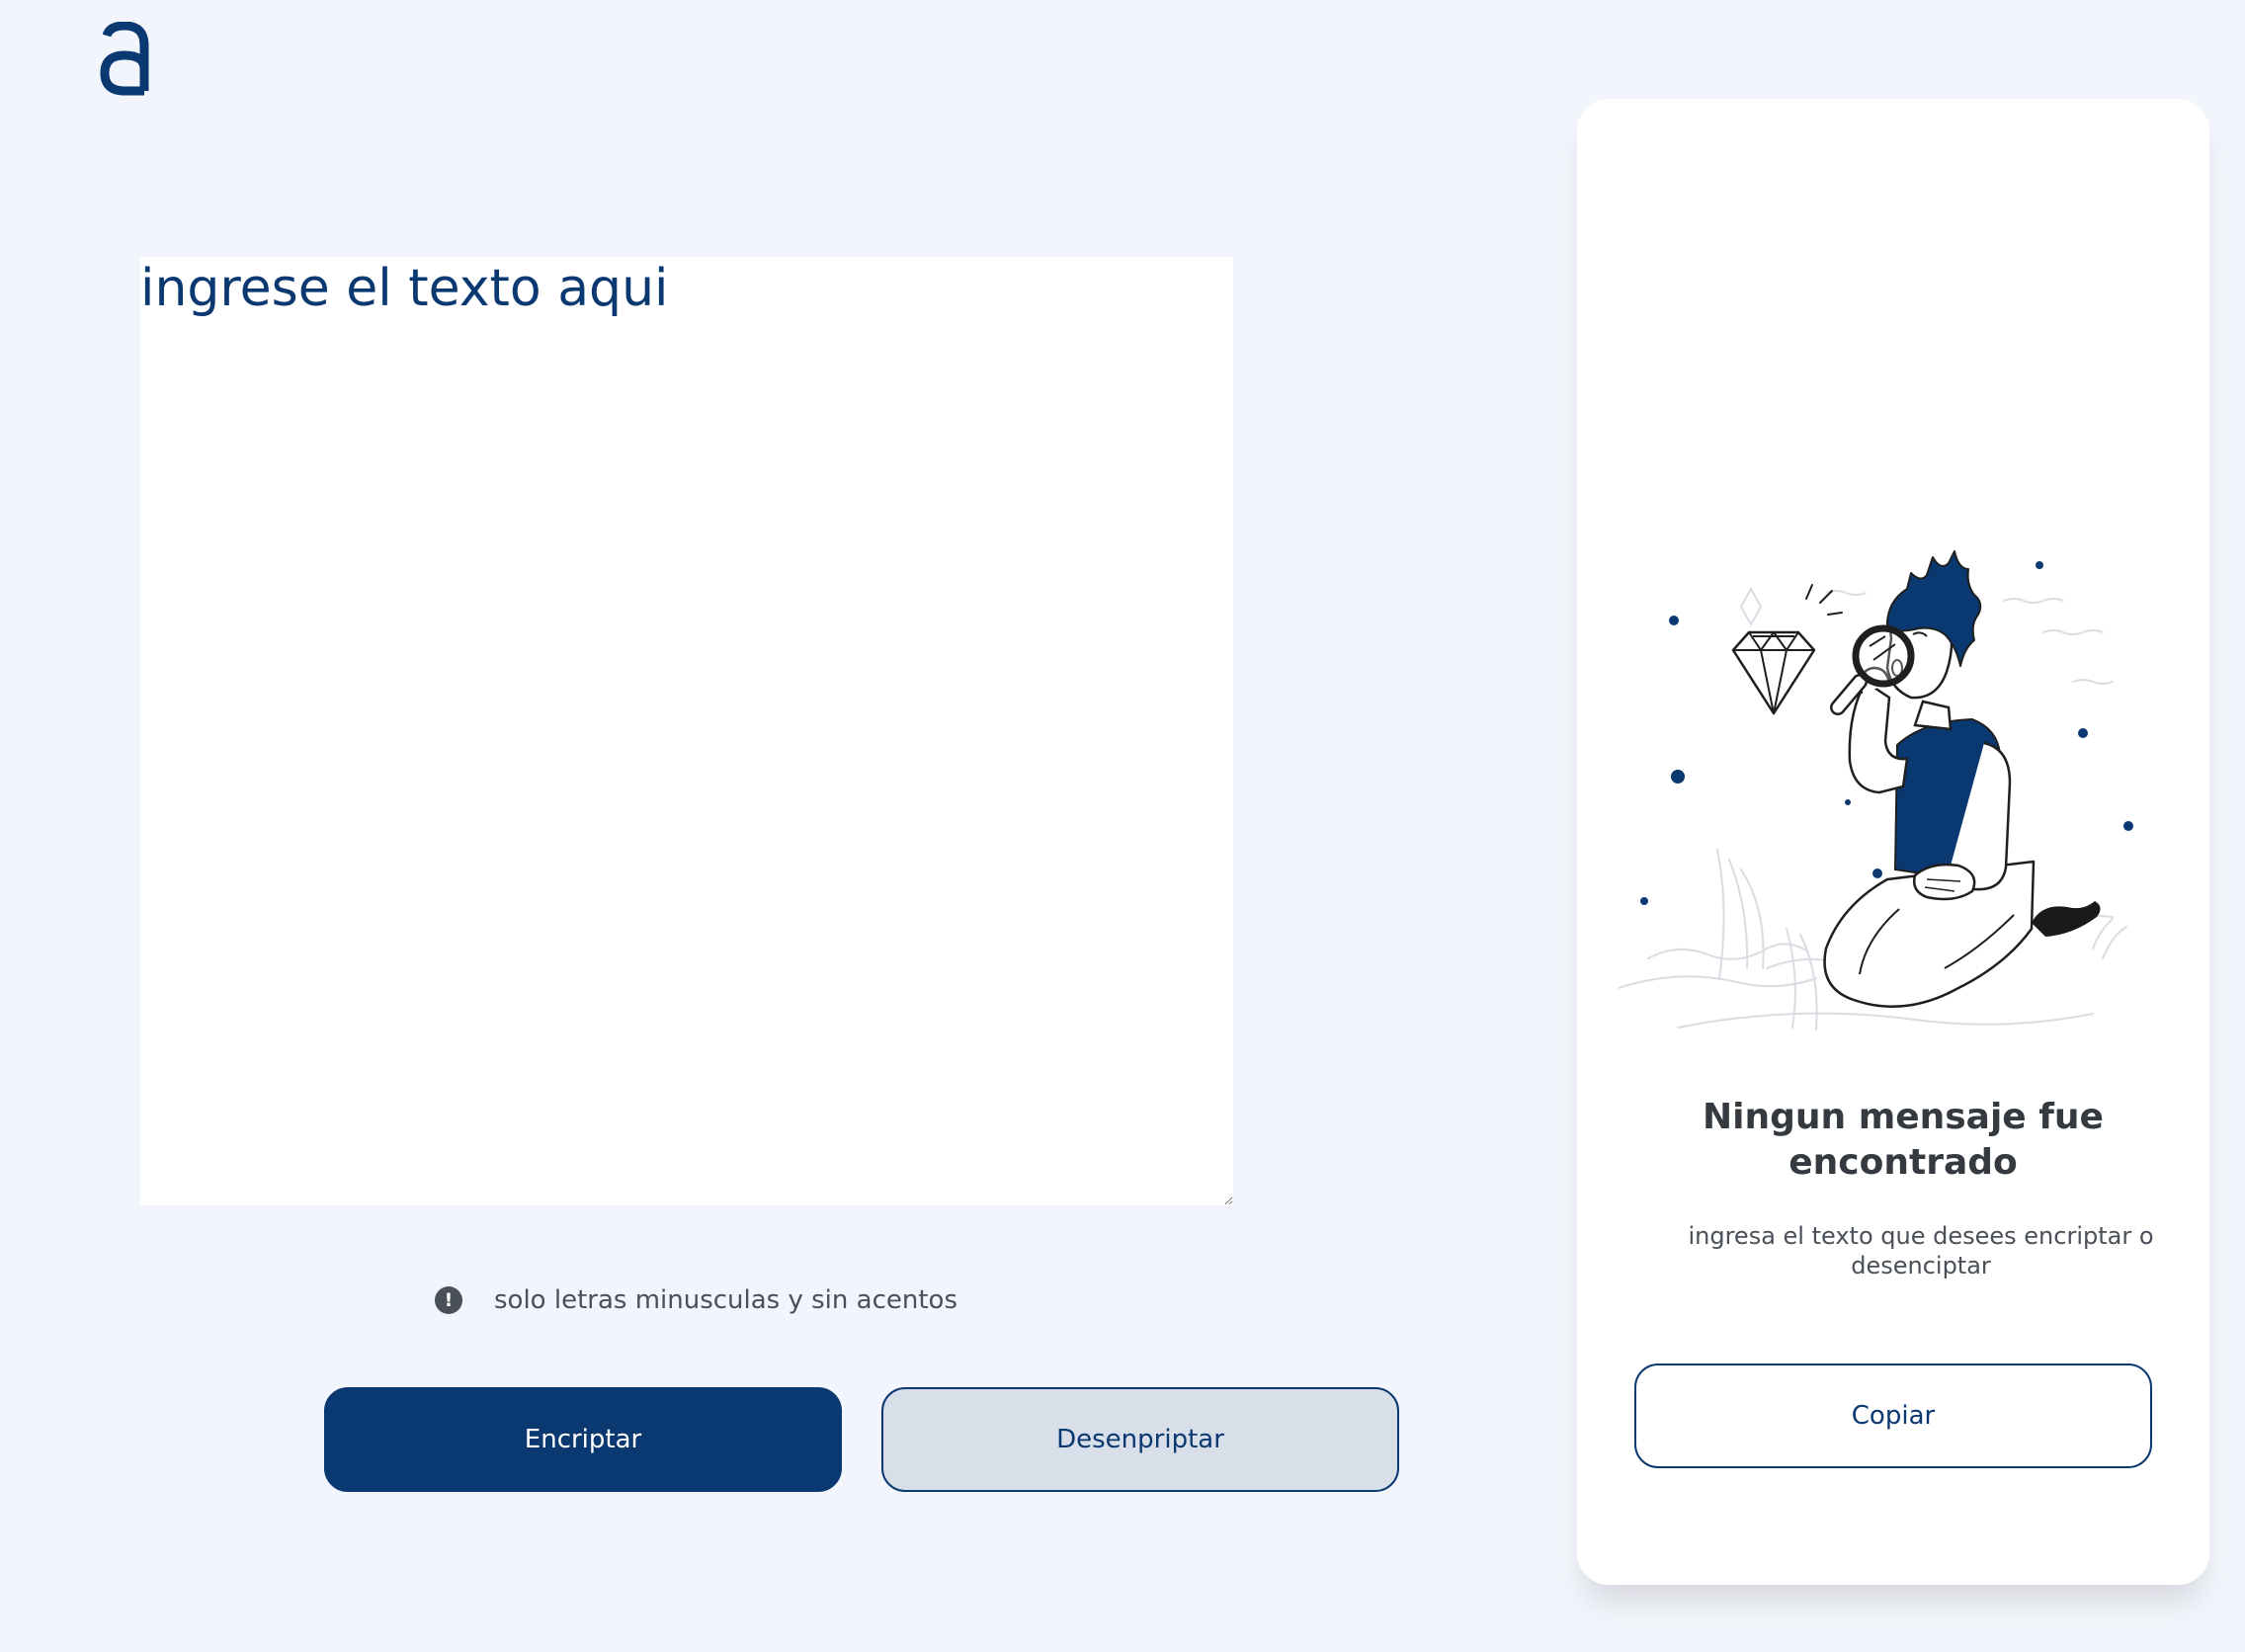  What do you see at coordinates (449, 1300) in the screenshot?
I see `exclamation-circle-icon: !` at bounding box center [449, 1300].